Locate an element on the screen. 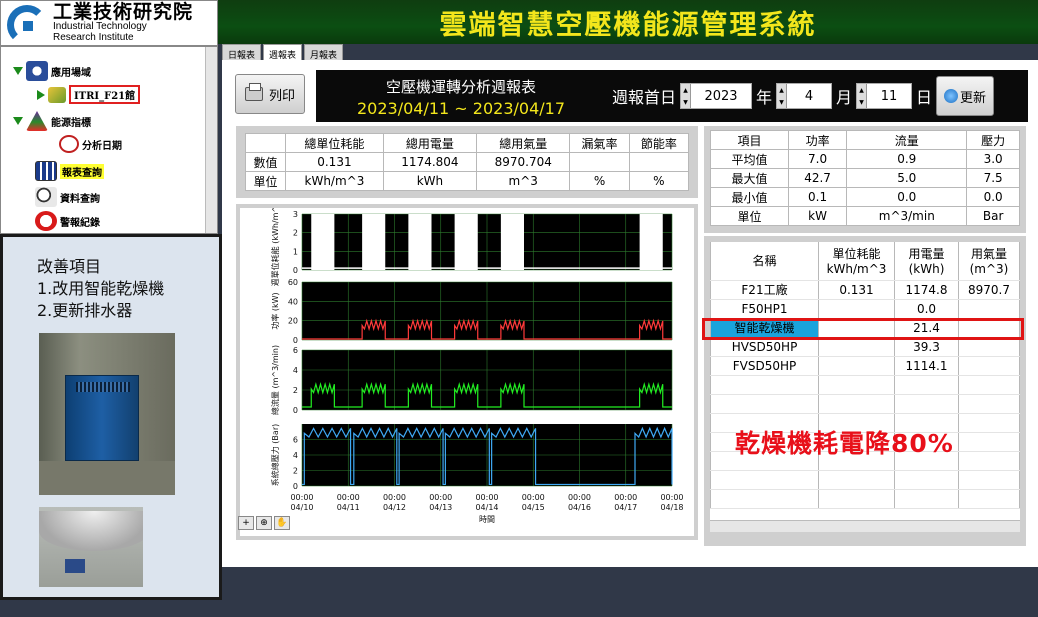 The image size is (1038, 617). table-row: 單位 kWh/m^3 kWh m^3 % % is located at coordinates (467, 181).